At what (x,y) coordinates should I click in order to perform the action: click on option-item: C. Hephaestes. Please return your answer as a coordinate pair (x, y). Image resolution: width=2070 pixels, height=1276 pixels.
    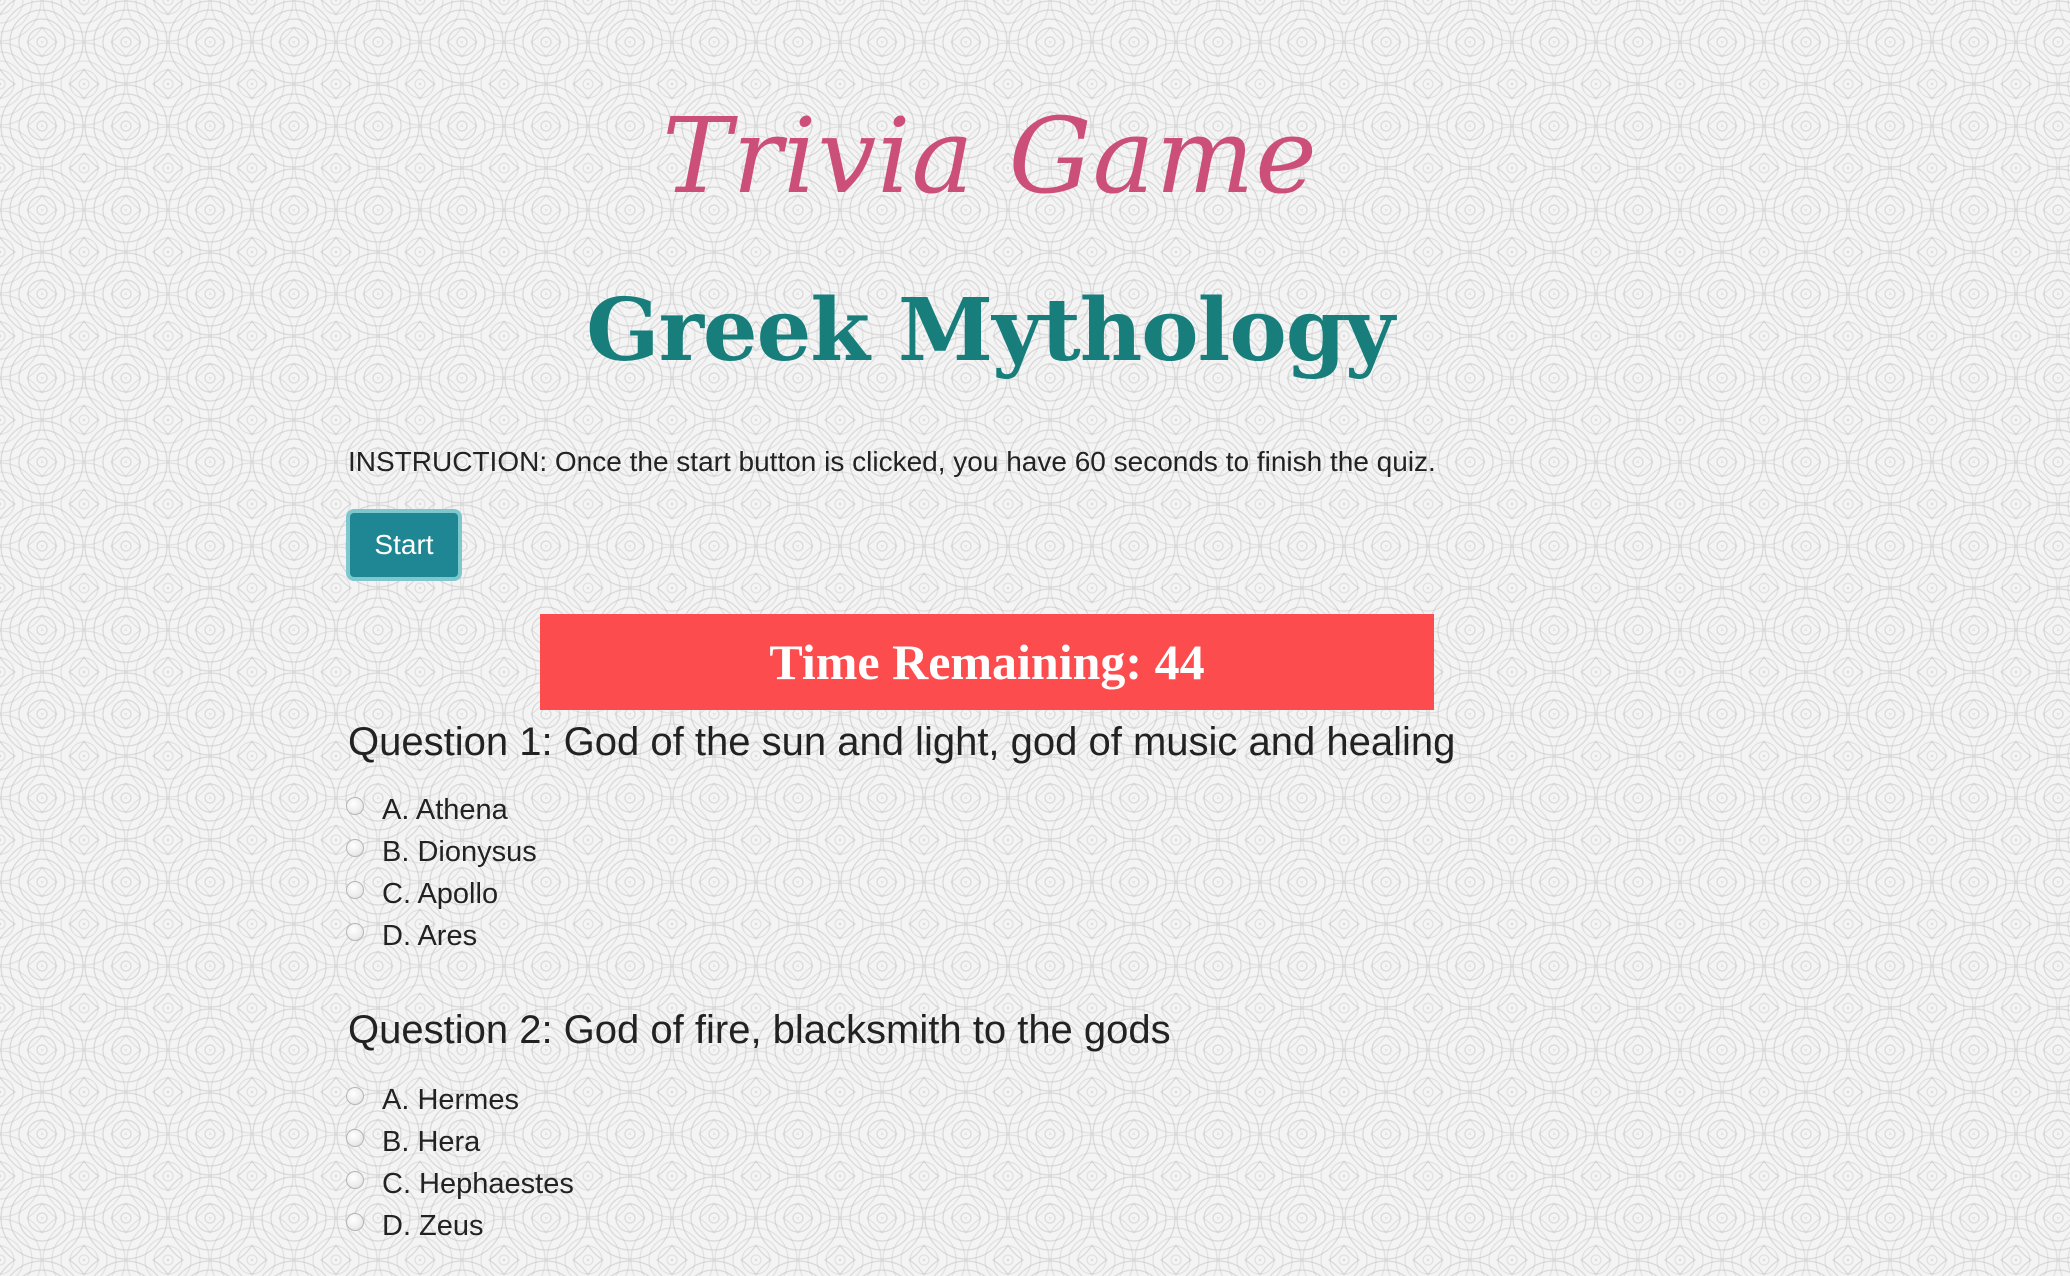
    Looking at the image, I should click on (460, 1184).